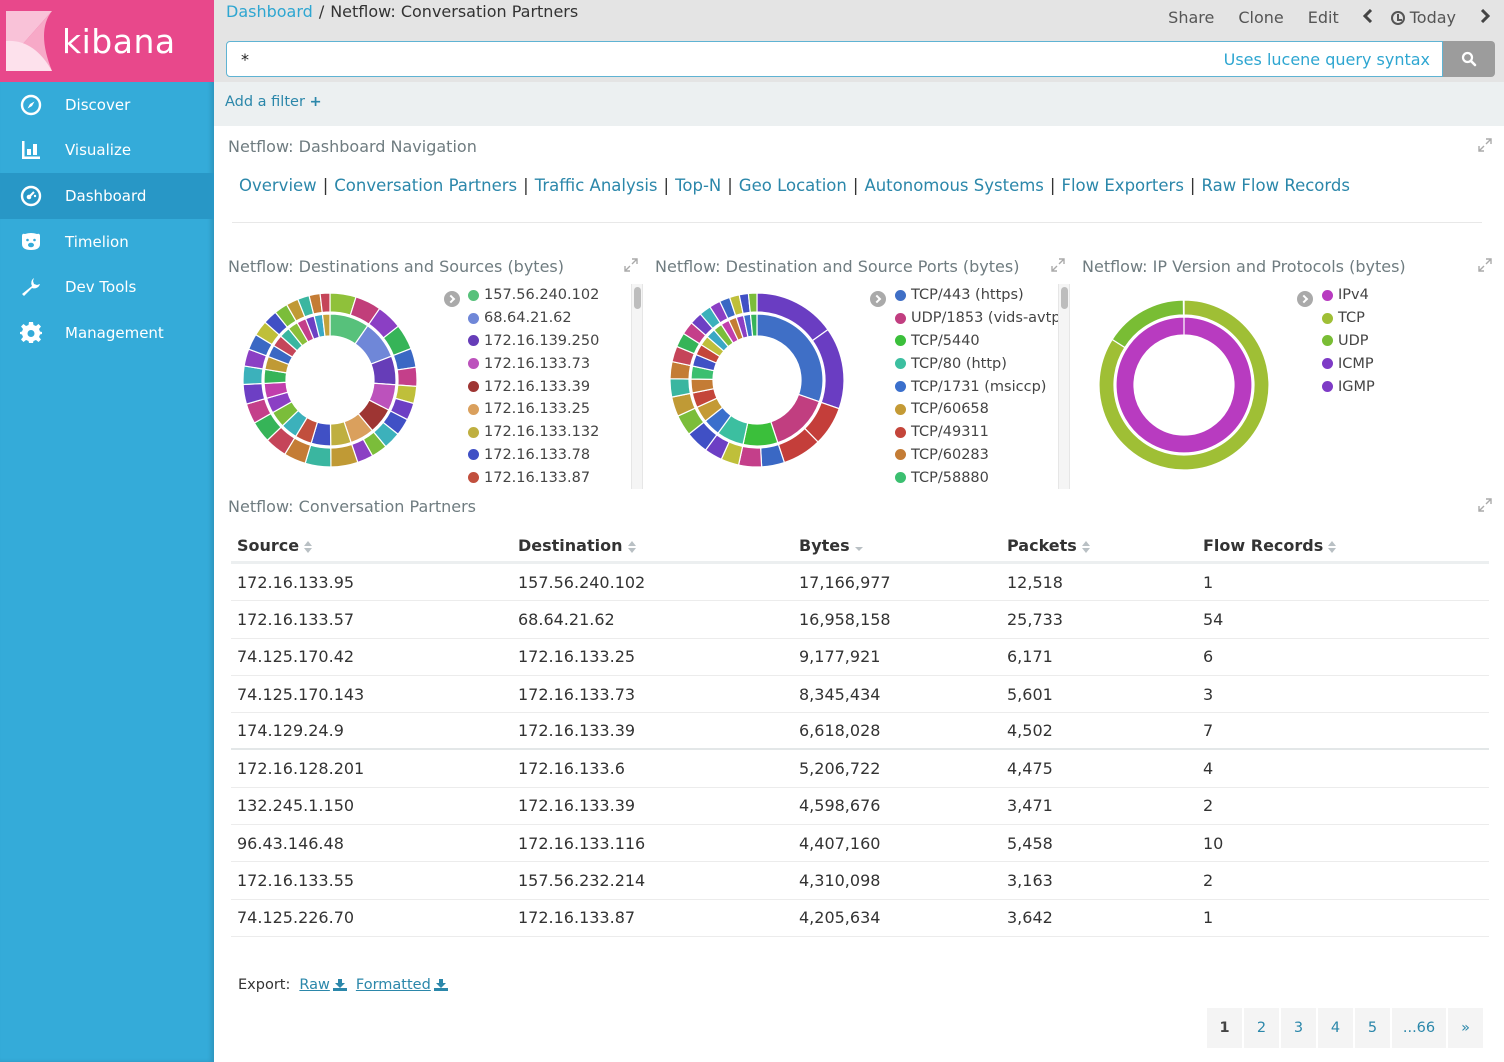 This screenshot has height=1062, width=1504. What do you see at coordinates (533, 318) in the screenshot?
I see `legend-item: 68.64.21.62` at bounding box center [533, 318].